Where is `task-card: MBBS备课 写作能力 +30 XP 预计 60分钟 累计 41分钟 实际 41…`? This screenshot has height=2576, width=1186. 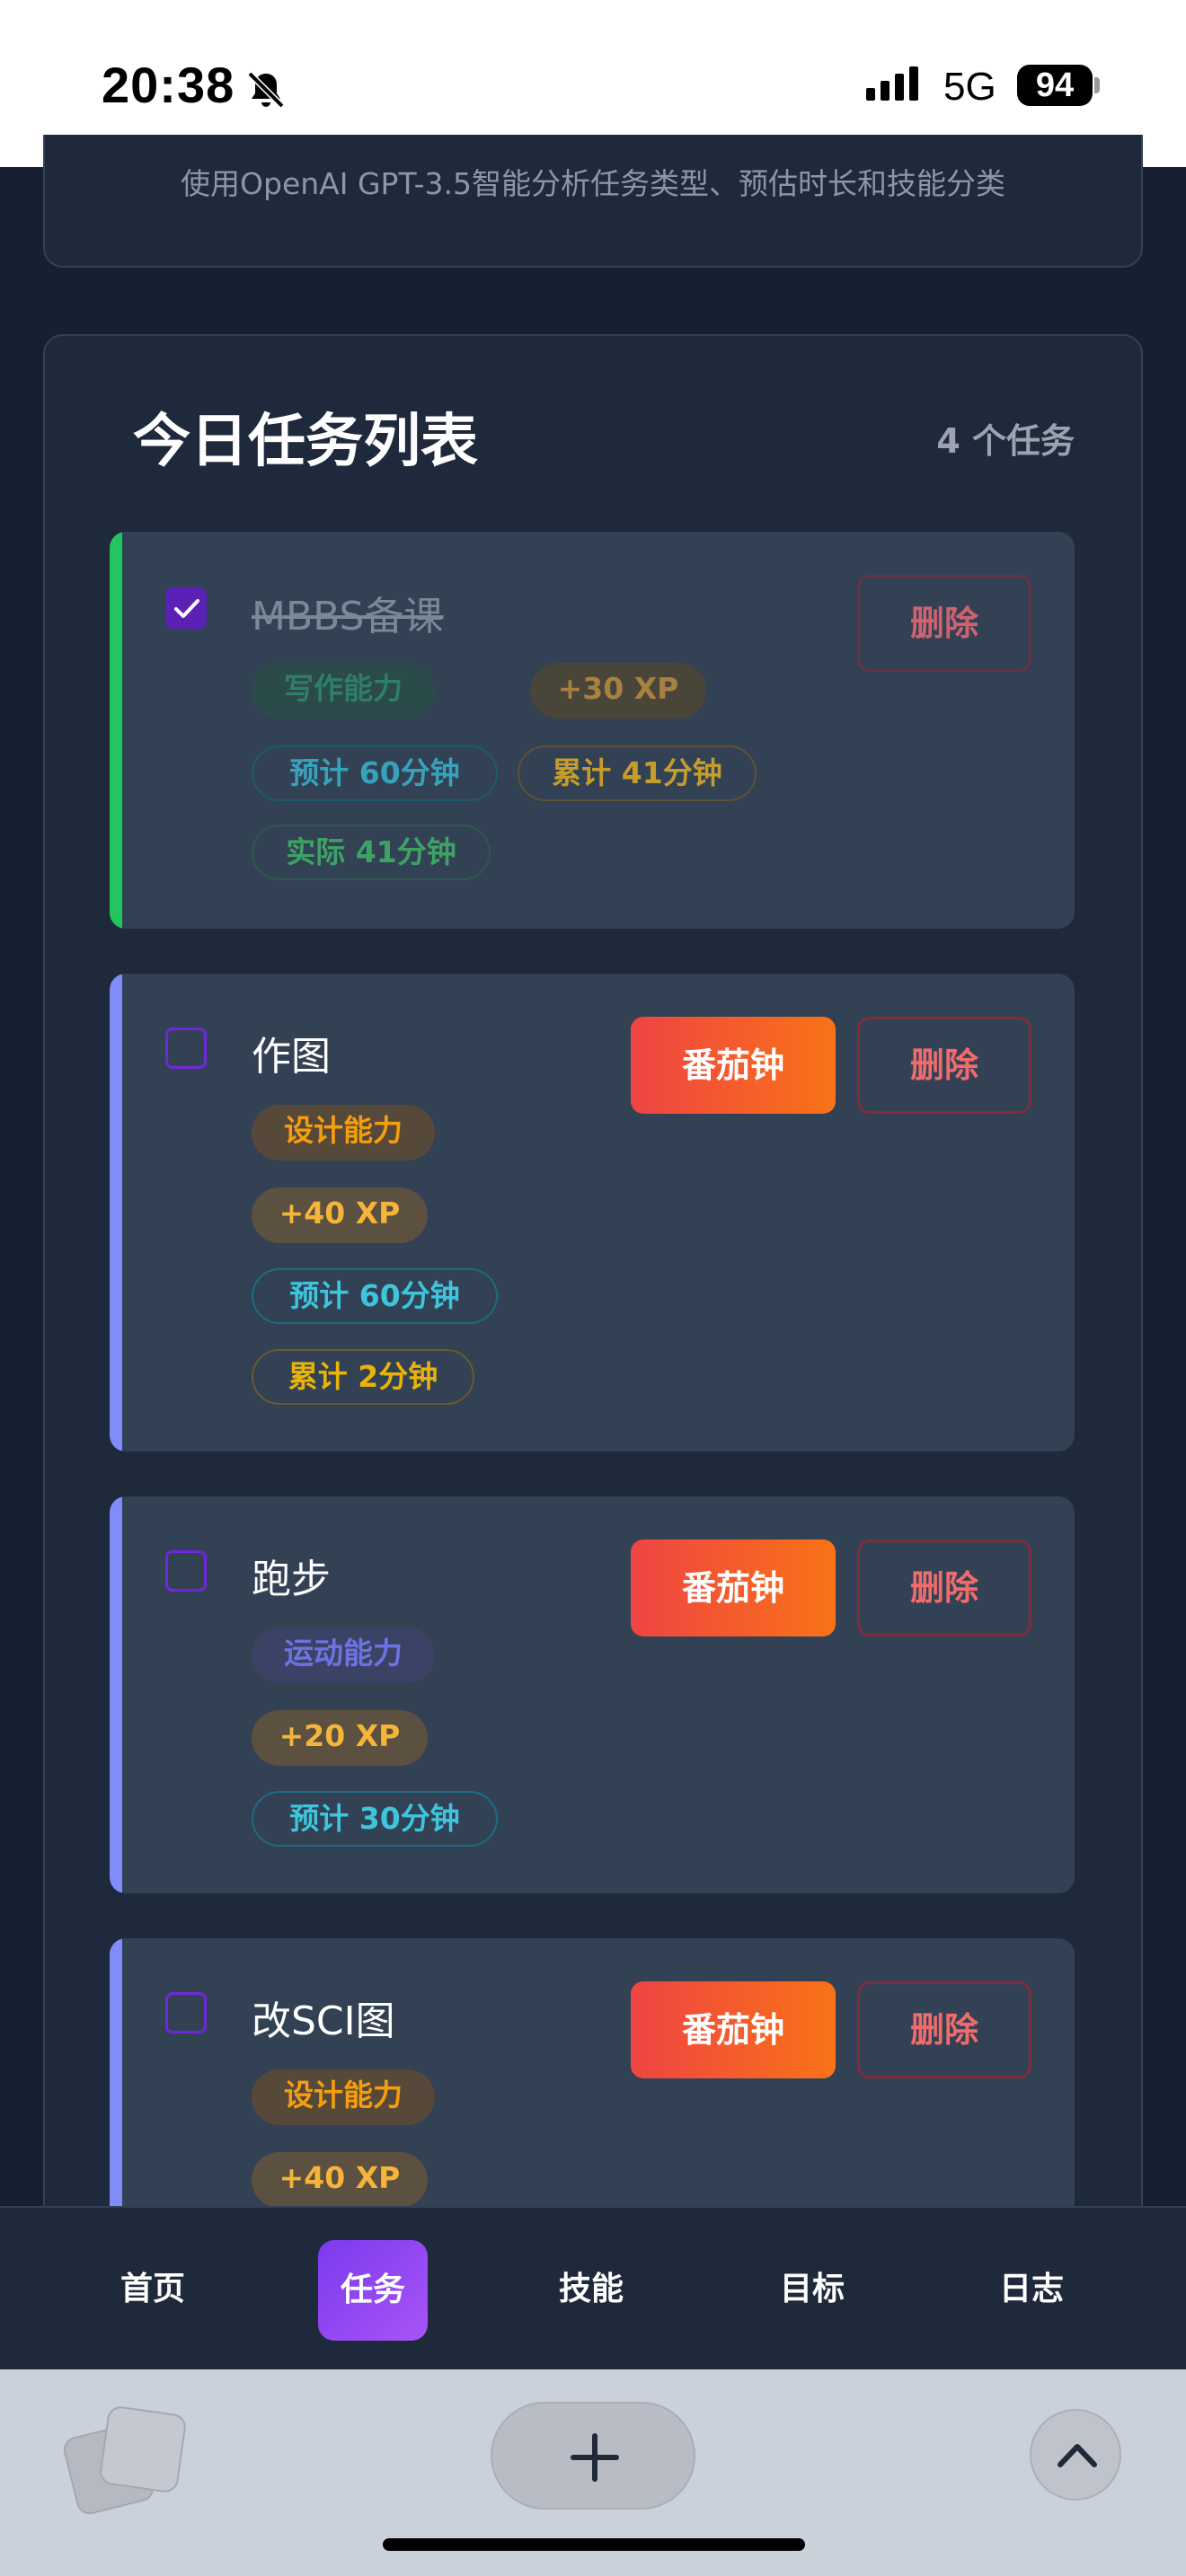
task-card: MBBS备课 写作能力 +30 XP 预计 60分钟 累计 41分钟 实际 41… is located at coordinates (592, 730).